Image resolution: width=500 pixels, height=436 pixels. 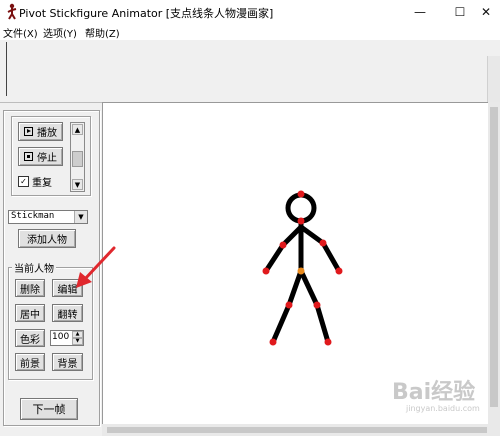 I want to click on baidu-watermark: Bai经验 jingyan.baidu.com, so click(x=446, y=399).